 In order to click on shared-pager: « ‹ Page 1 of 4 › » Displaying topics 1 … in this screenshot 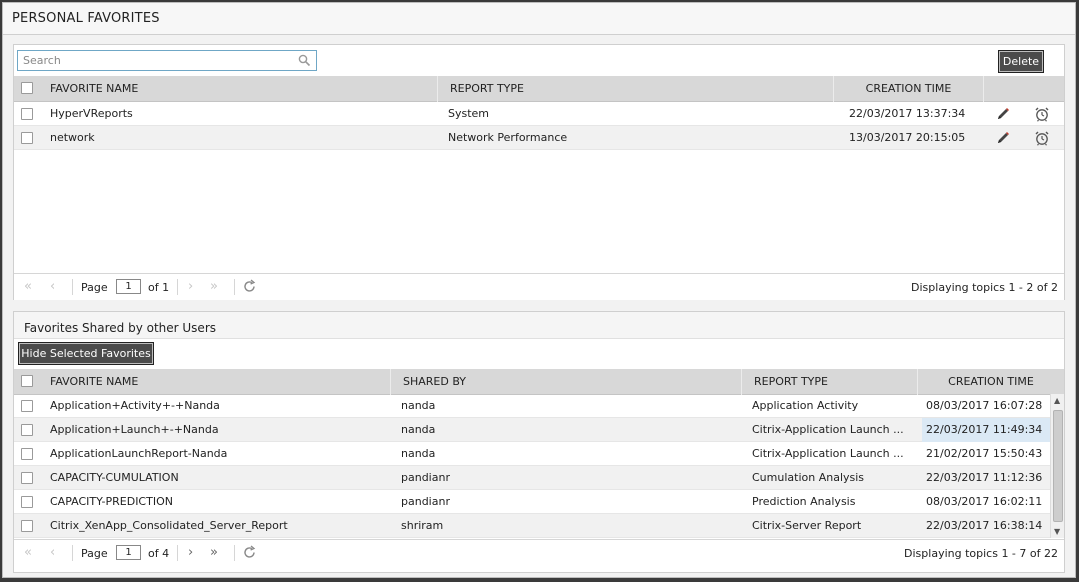, I will do `click(539, 552)`.